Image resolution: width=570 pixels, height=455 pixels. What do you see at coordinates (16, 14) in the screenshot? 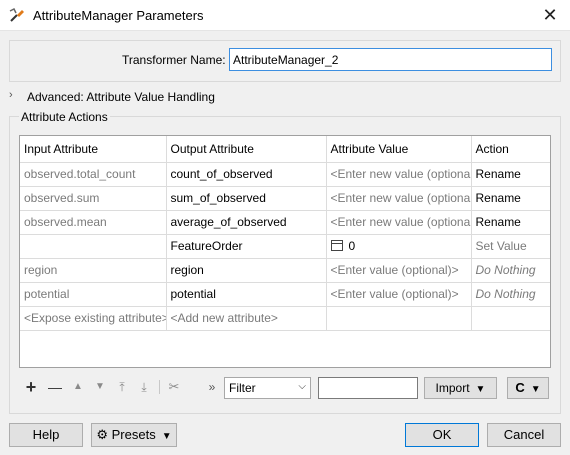
I see `fme-transformer-icon` at bounding box center [16, 14].